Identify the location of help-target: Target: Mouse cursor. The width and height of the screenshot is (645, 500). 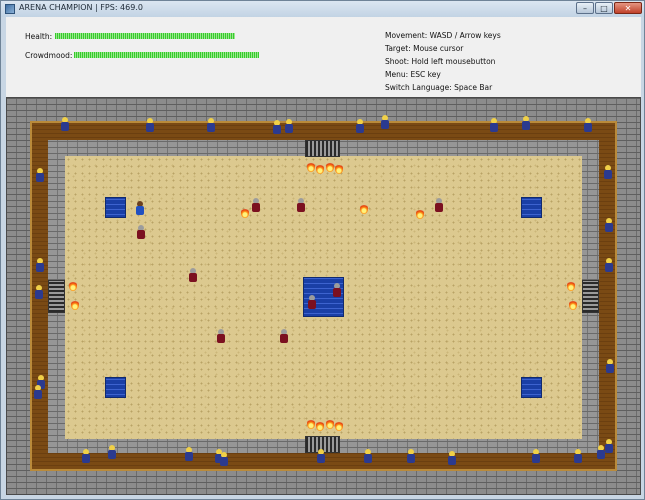
(424, 48).